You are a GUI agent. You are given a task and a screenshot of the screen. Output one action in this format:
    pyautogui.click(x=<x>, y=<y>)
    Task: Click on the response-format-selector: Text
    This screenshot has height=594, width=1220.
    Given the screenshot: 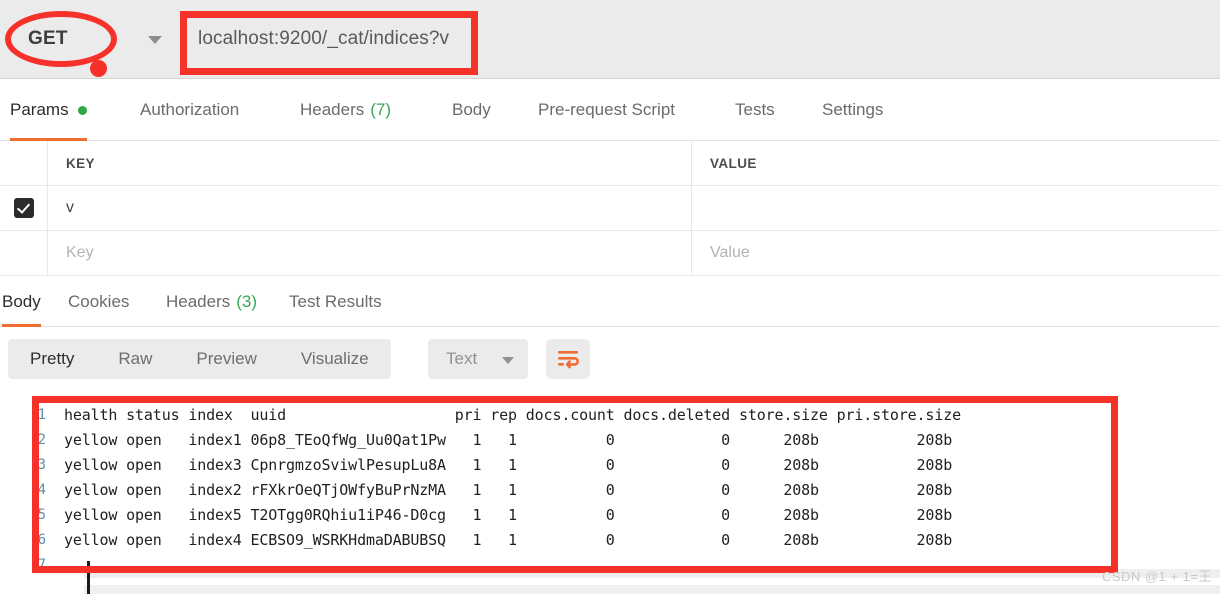 What is the action you would take?
    pyautogui.click(x=478, y=359)
    